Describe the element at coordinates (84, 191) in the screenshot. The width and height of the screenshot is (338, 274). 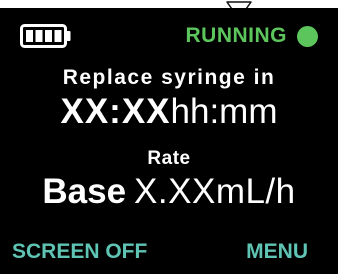
I see `rate-mode: Base` at that location.